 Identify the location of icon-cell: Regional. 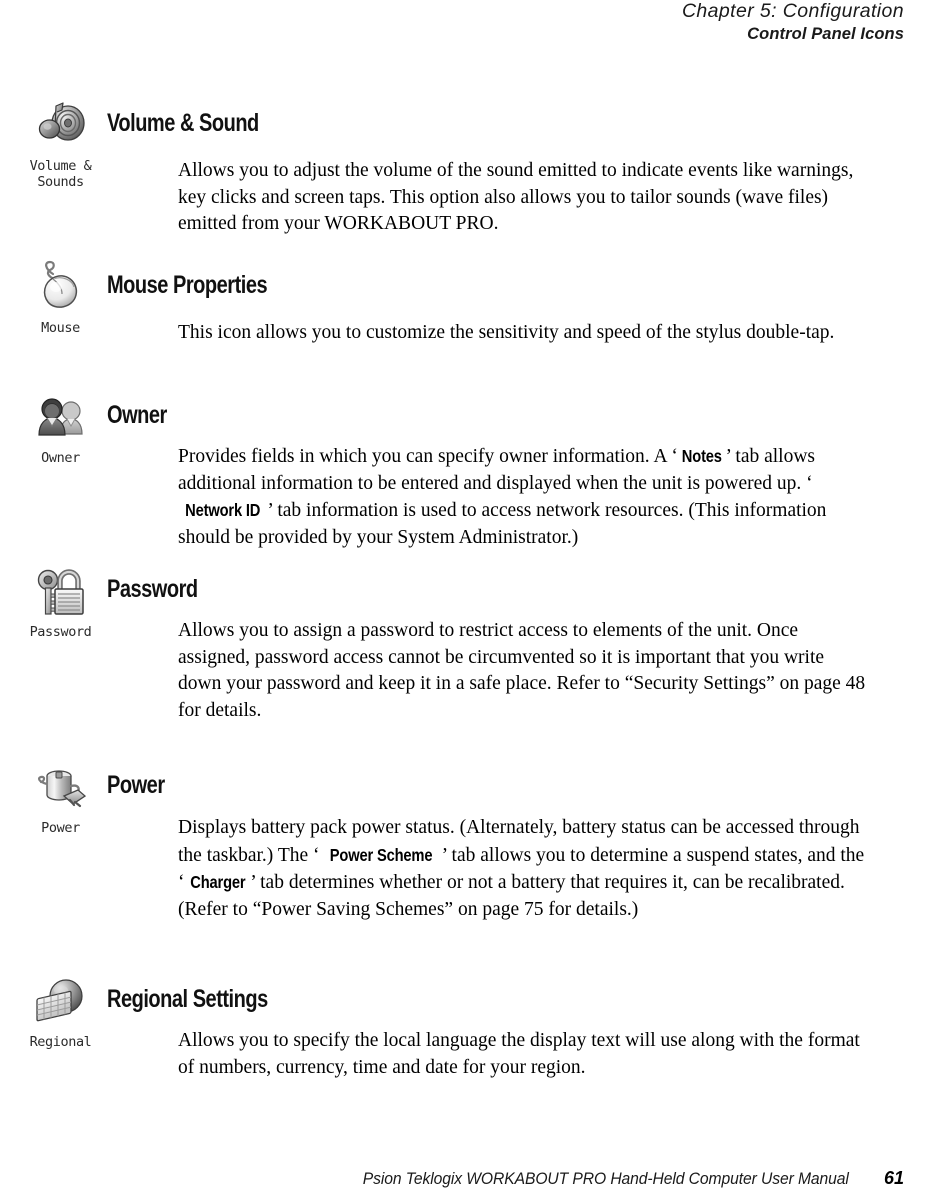
(60, 1011).